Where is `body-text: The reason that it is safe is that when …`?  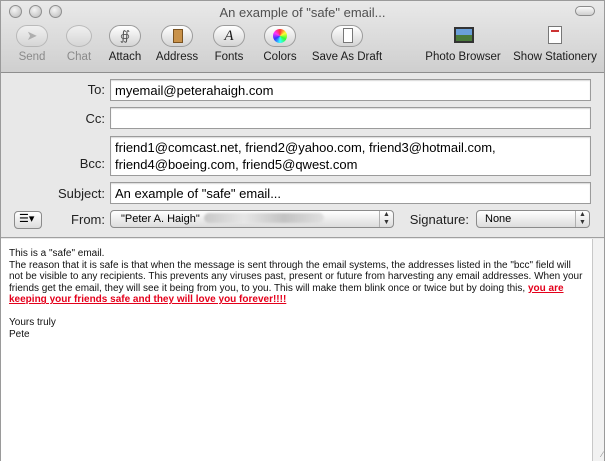 body-text: The reason that it is safe is that when … is located at coordinates (296, 276).